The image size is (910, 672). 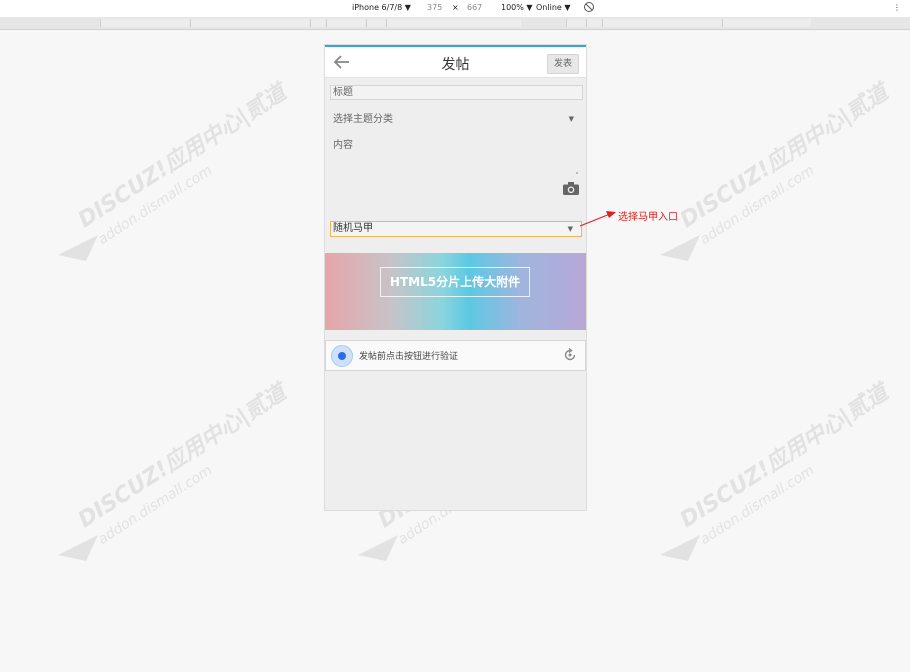 I want to click on category-select-label: 选择主题分类, so click(x=363, y=119).